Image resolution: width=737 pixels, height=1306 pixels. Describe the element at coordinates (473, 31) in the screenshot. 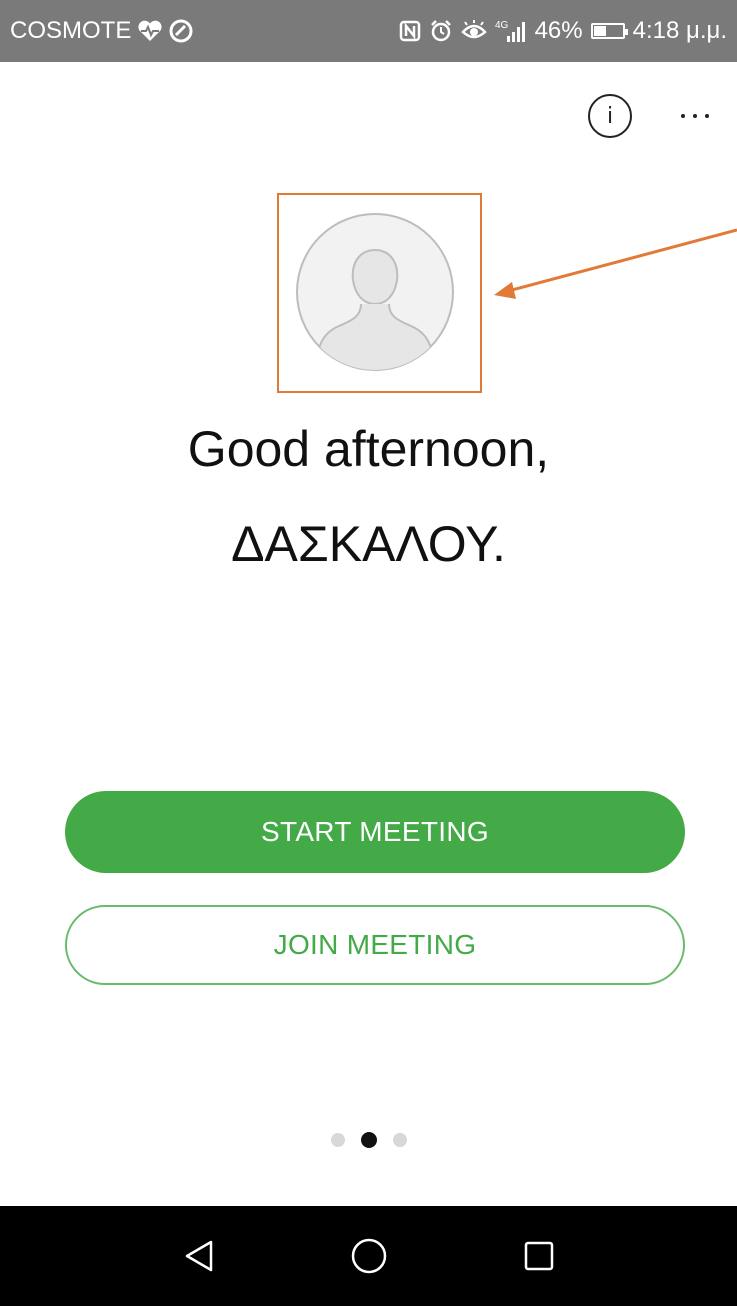

I see `eye-icon` at that location.